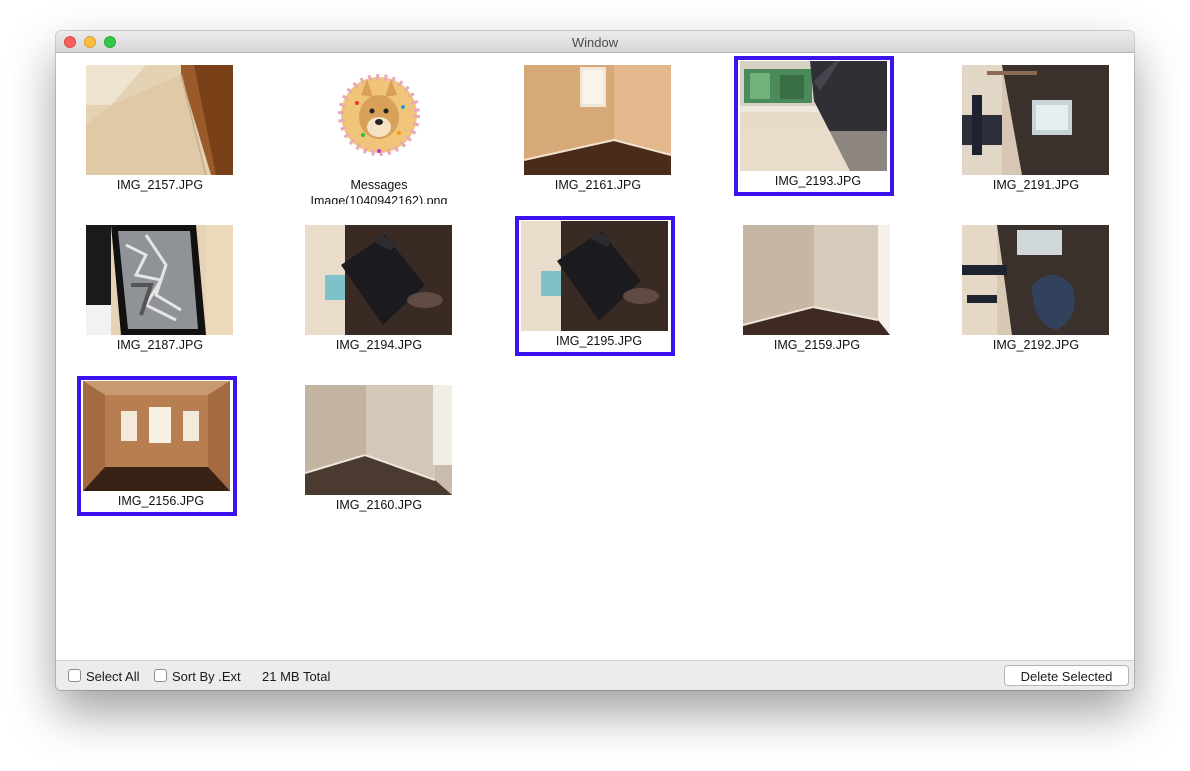 The image size is (1190, 771). What do you see at coordinates (206, 676) in the screenshot?
I see `sort-by-ext-label: Sort By .Ext` at bounding box center [206, 676].